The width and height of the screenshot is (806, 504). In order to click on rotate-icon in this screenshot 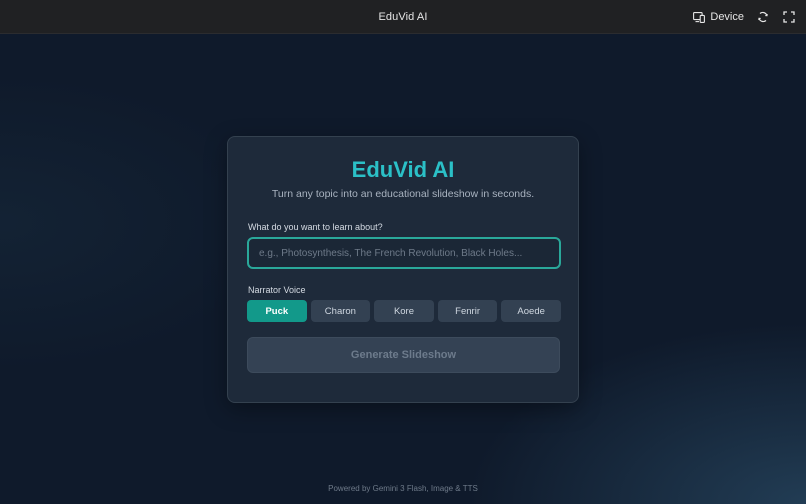, I will do `click(763, 17)`.